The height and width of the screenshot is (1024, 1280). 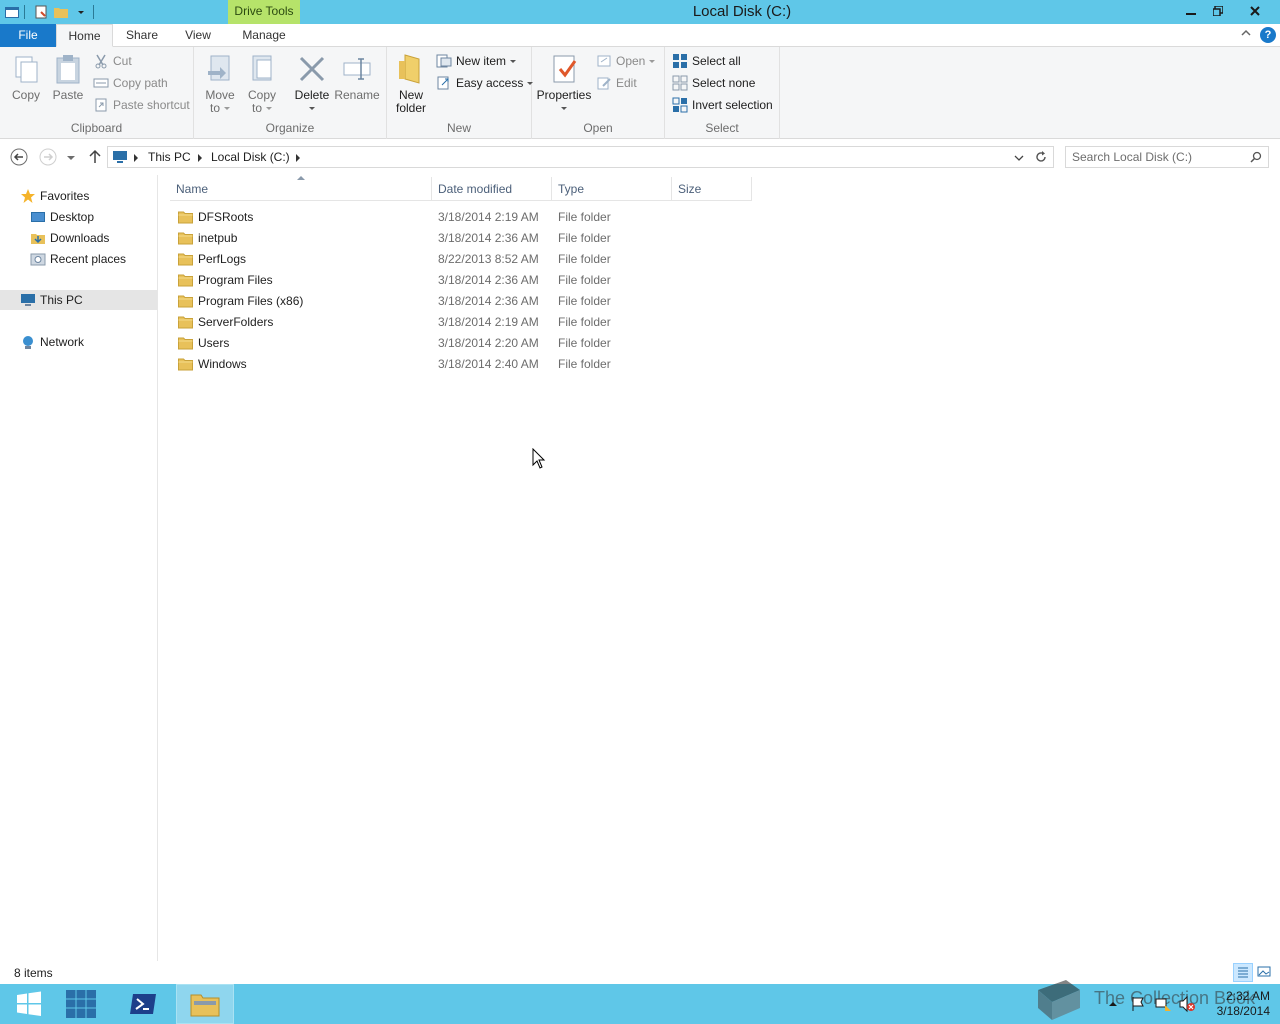 I want to click on easy-access-button: Easy access, so click(x=485, y=83).